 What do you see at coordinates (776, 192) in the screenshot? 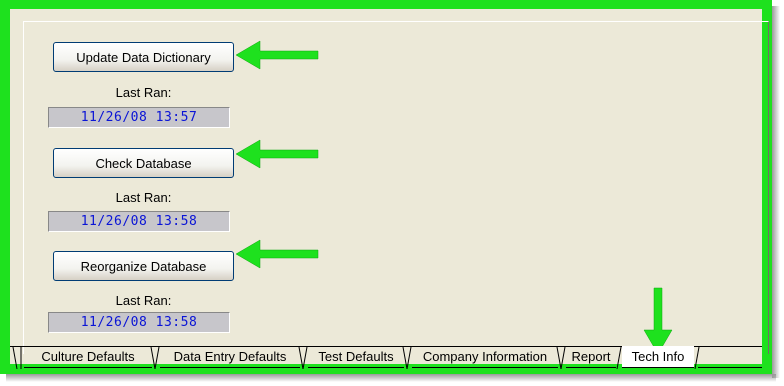
I see `frame-shadow-right` at bounding box center [776, 192].